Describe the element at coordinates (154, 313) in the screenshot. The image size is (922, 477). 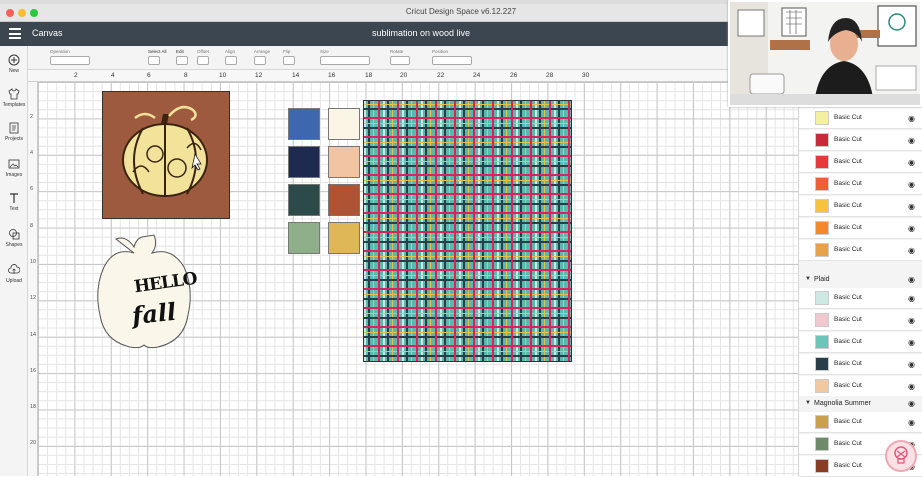
I see `fall-text: fall` at that location.